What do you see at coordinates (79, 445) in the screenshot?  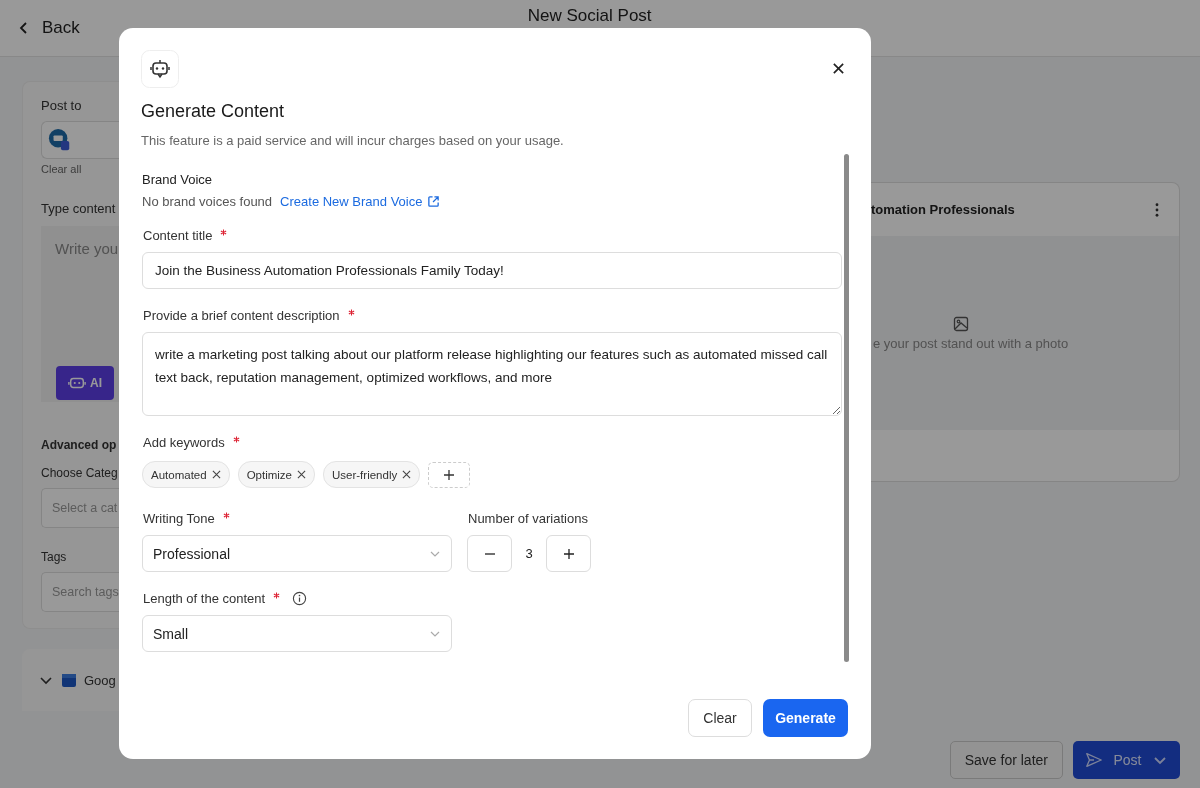 I see `section-heading: Advanced op` at bounding box center [79, 445].